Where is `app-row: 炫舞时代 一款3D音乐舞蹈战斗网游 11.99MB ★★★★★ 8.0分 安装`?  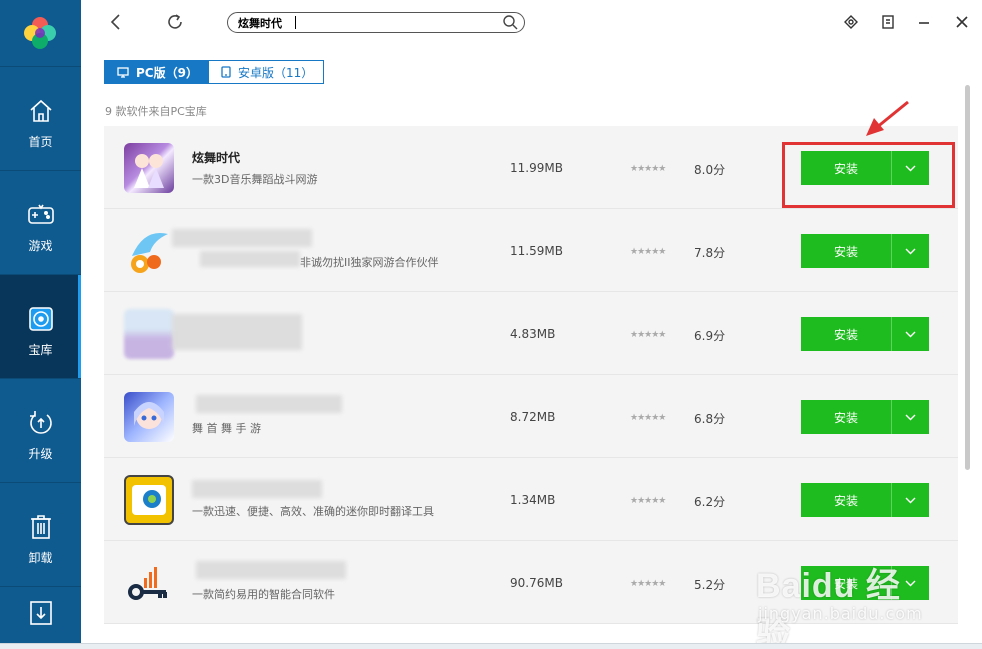
app-row: 炫舞时代 一款3D音乐舞蹈战斗网游 11.99MB ★★★★★ 8.0分 安装 is located at coordinates (531, 167).